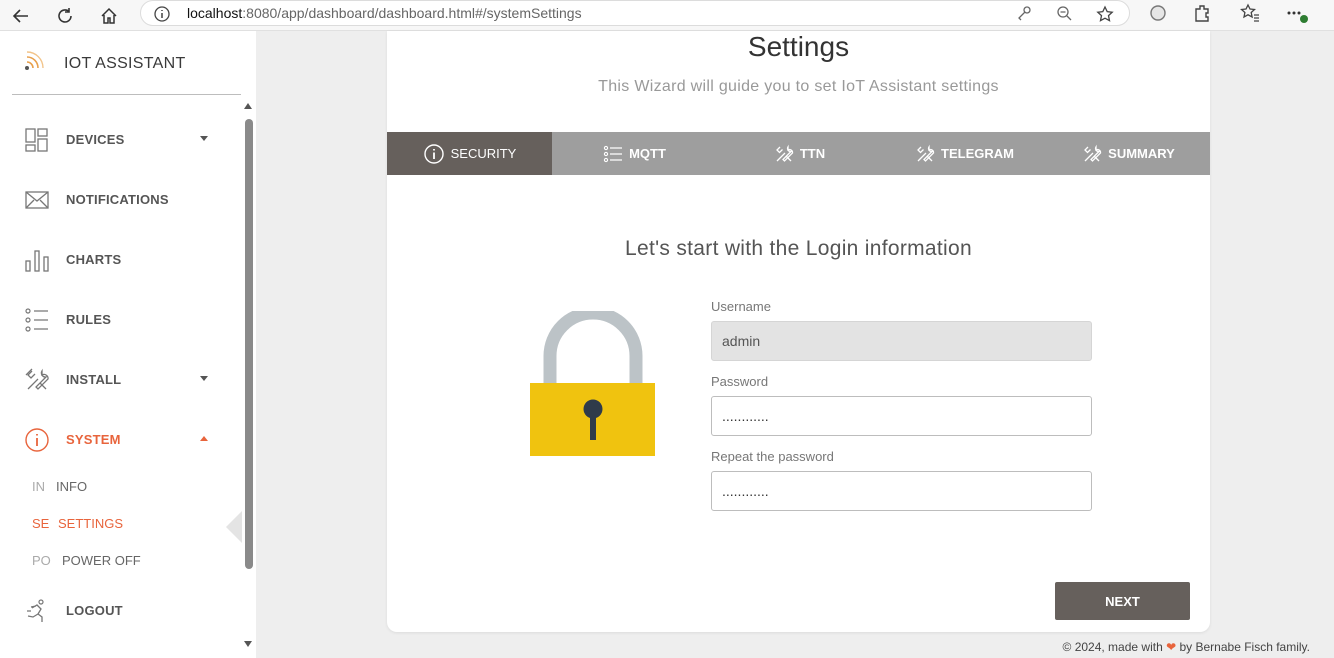 The image size is (1334, 658). What do you see at coordinates (647, 153) in the screenshot?
I see `tab-label: MQTT` at bounding box center [647, 153].